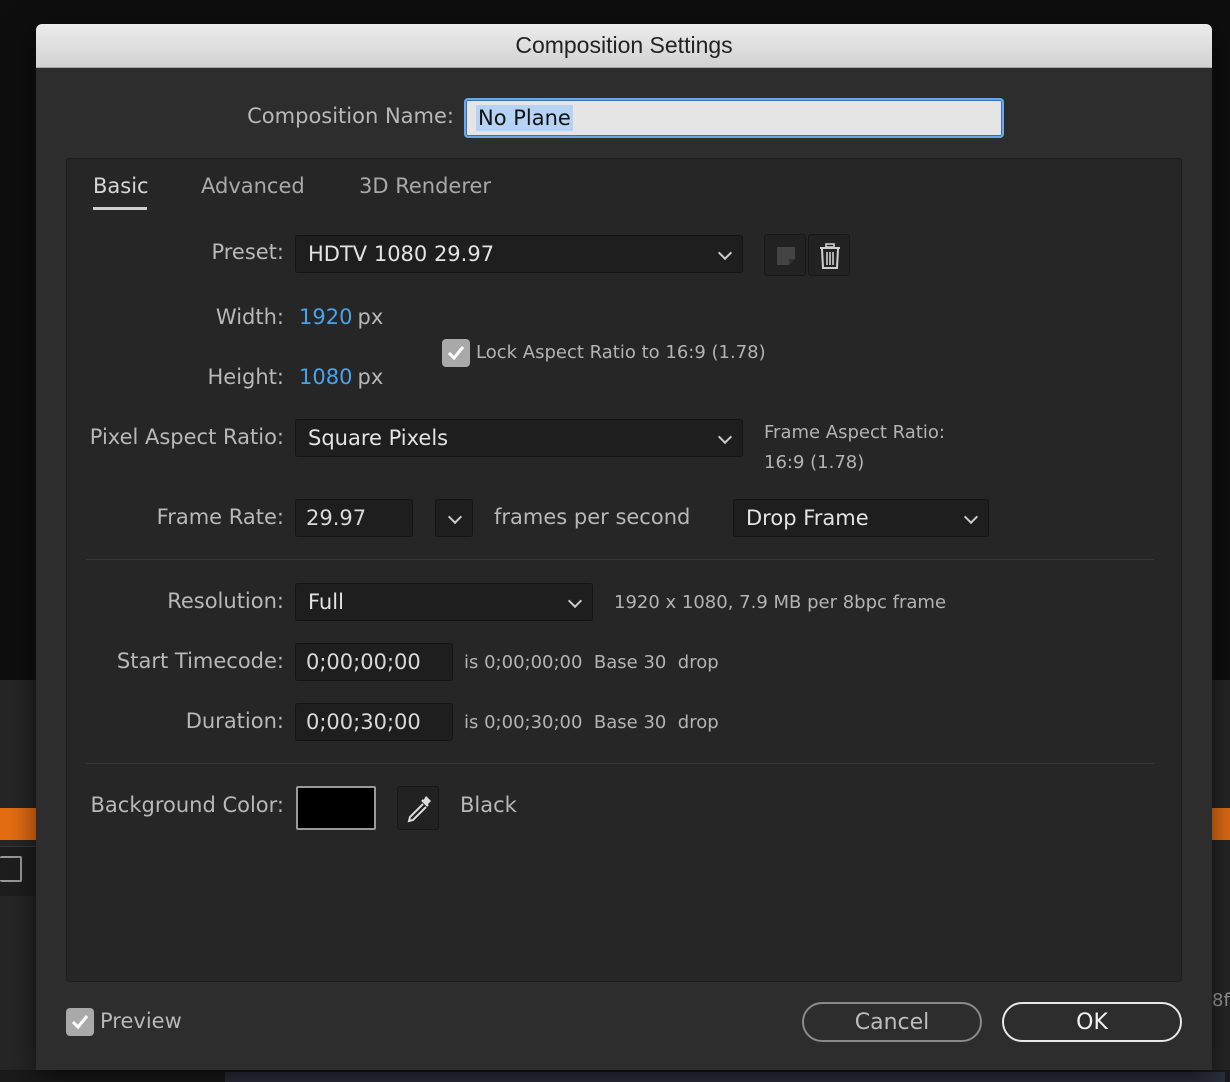 Image resolution: width=1230 pixels, height=1082 pixels. I want to click on preview-checkbox, so click(80, 1022).